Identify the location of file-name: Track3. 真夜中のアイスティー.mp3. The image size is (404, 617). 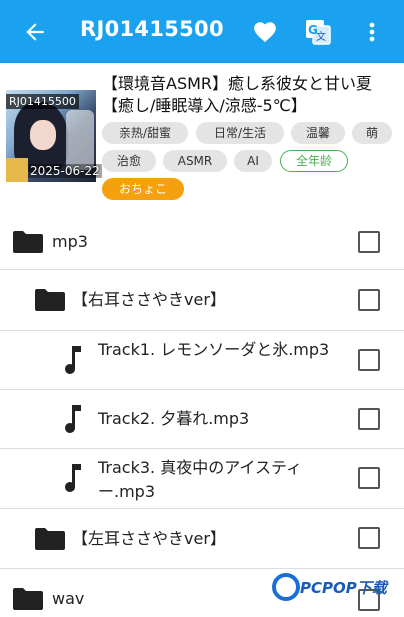
(200, 479).